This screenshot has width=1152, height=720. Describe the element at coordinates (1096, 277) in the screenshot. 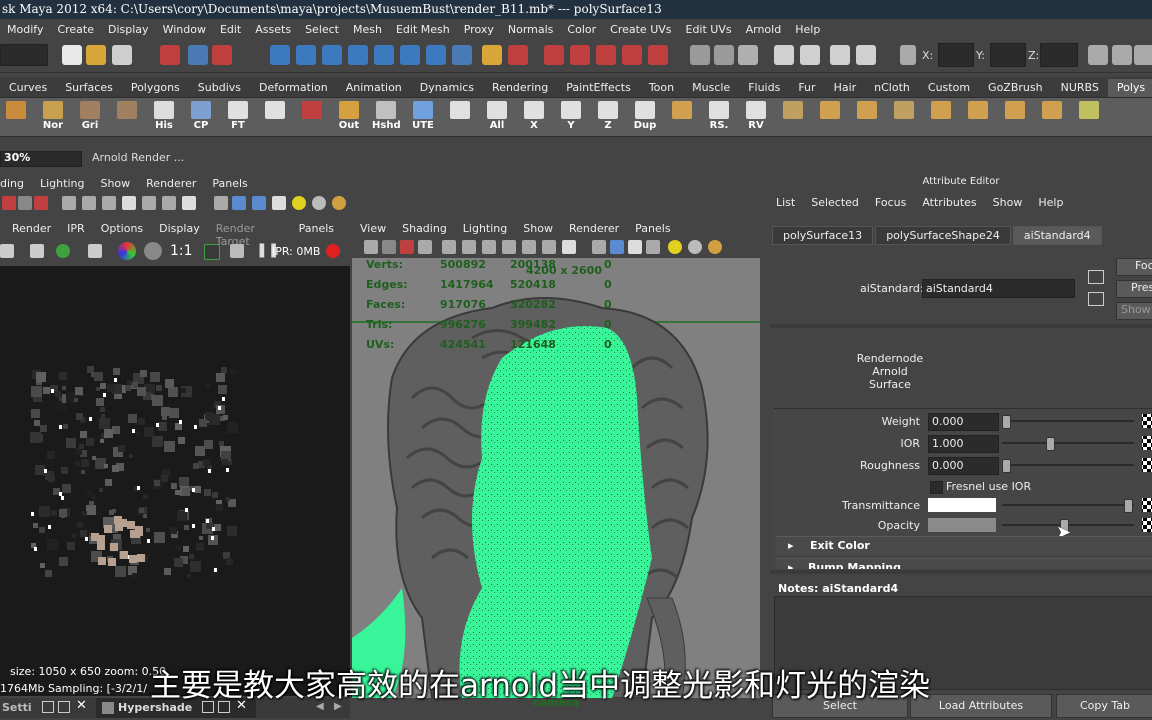

I see `input-connection-icon` at that location.